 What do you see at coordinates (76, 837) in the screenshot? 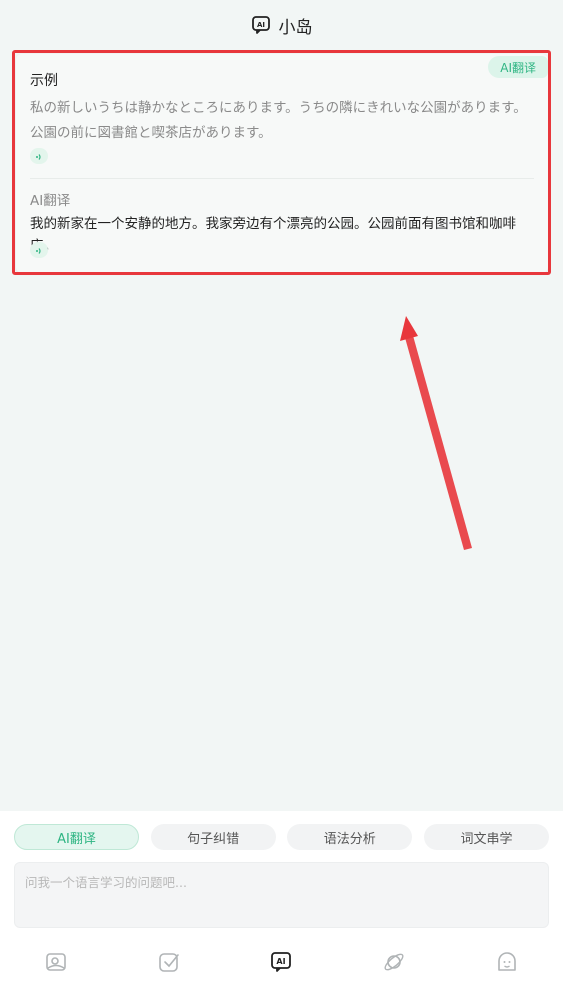
I see `chip-ai-translate: AI翻译` at bounding box center [76, 837].